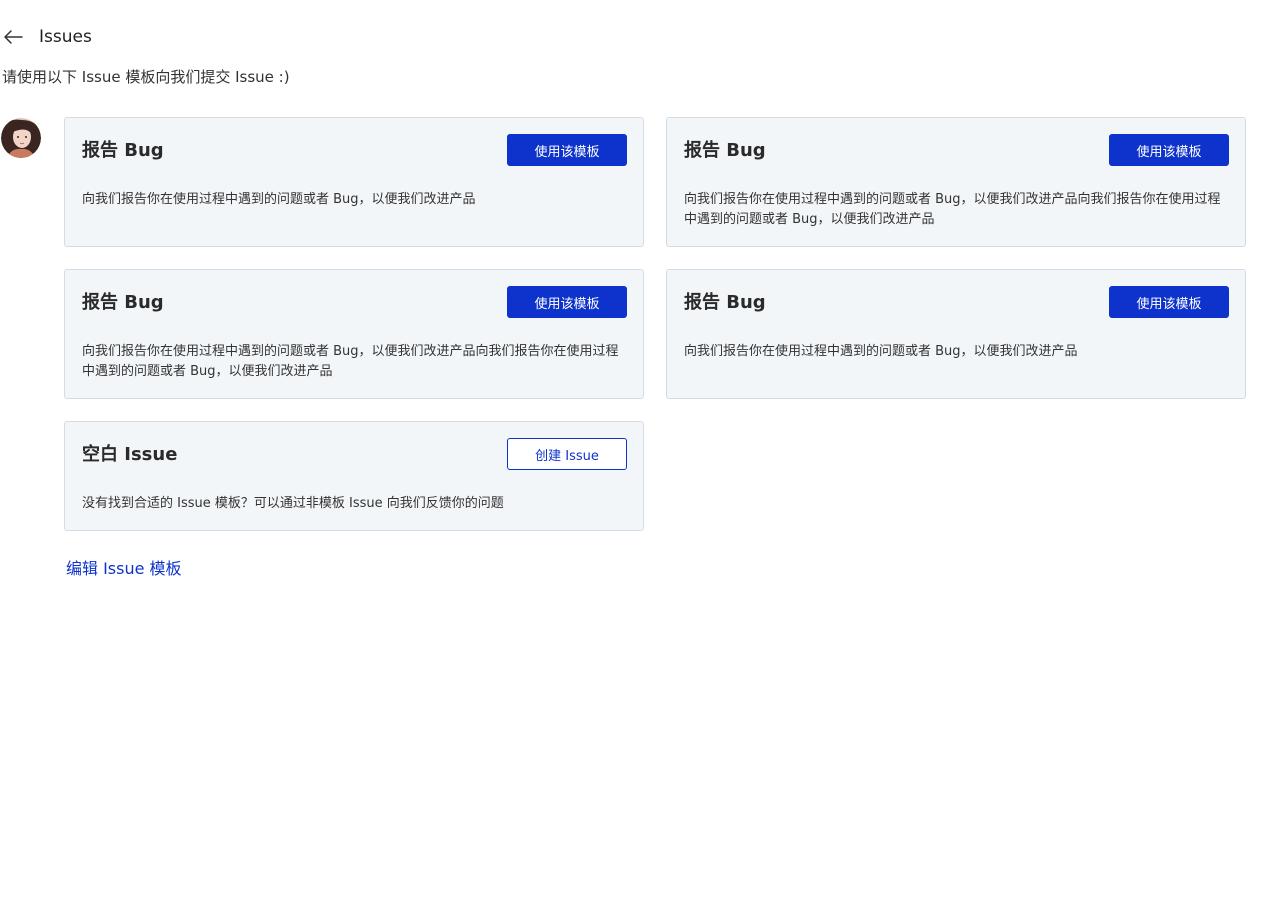 This screenshot has width=1277, height=924. Describe the element at coordinates (567, 454) in the screenshot. I see `create-issue-button: 创建 Issue` at that location.